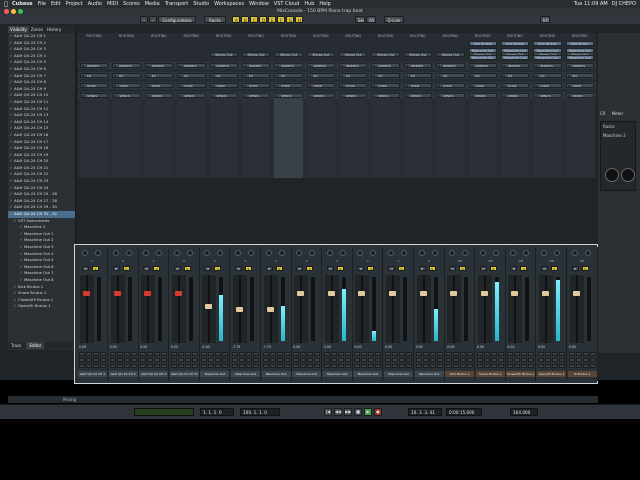 This screenshot has width=640, height=480. Describe the element at coordinates (41, 62) in the screenshot. I see `visibility-item: ✓ A&H QU-24 CH 5` at that location.